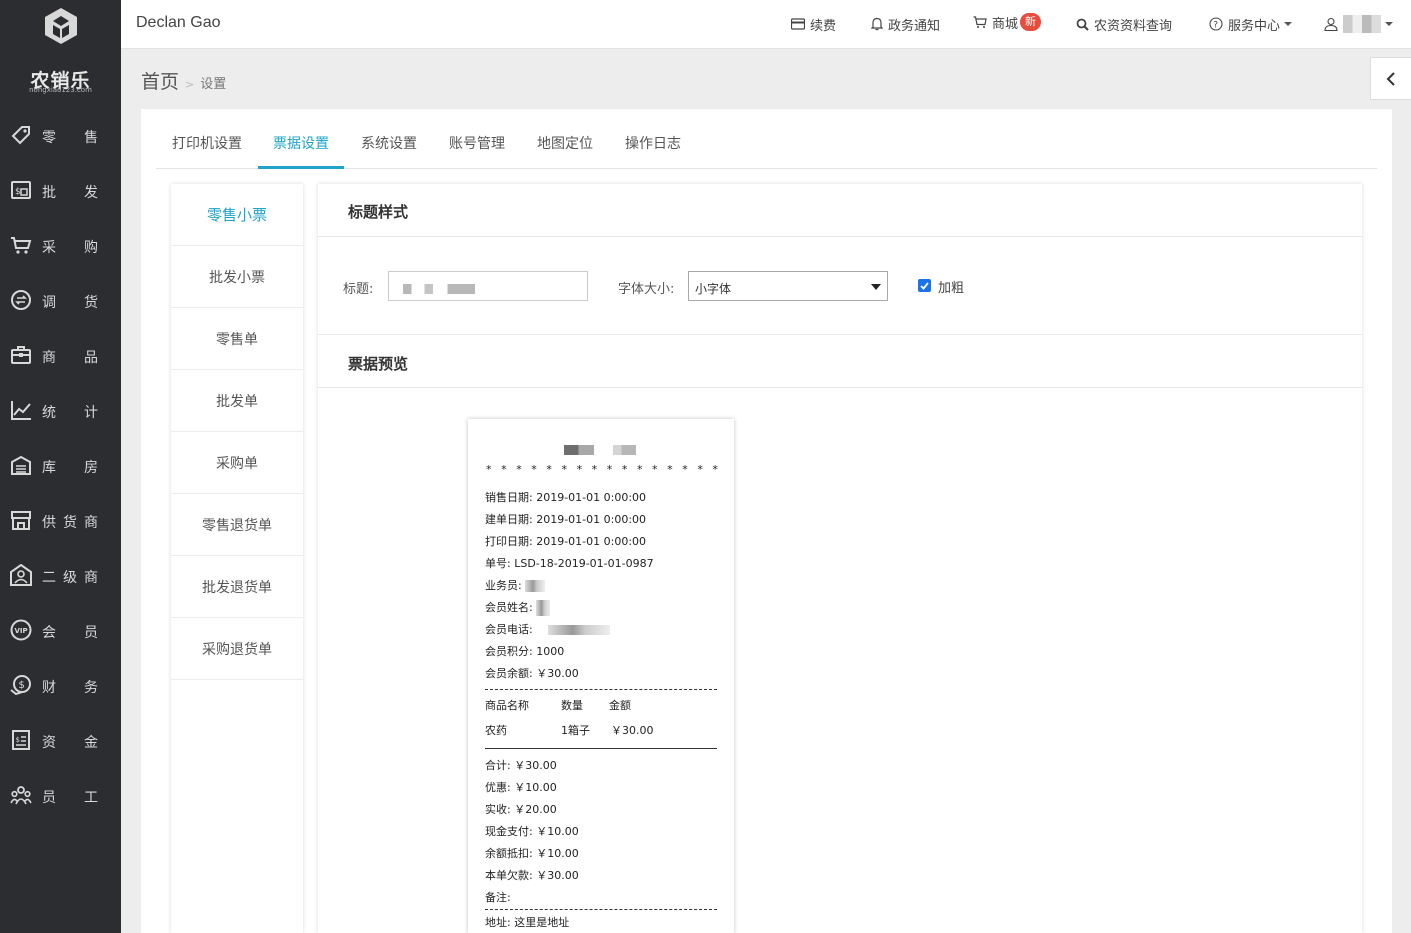 Image resolution: width=1411 pixels, height=933 pixels. Describe the element at coordinates (1254, 26) in the screenshot. I see `service-label: 服务中心` at that location.